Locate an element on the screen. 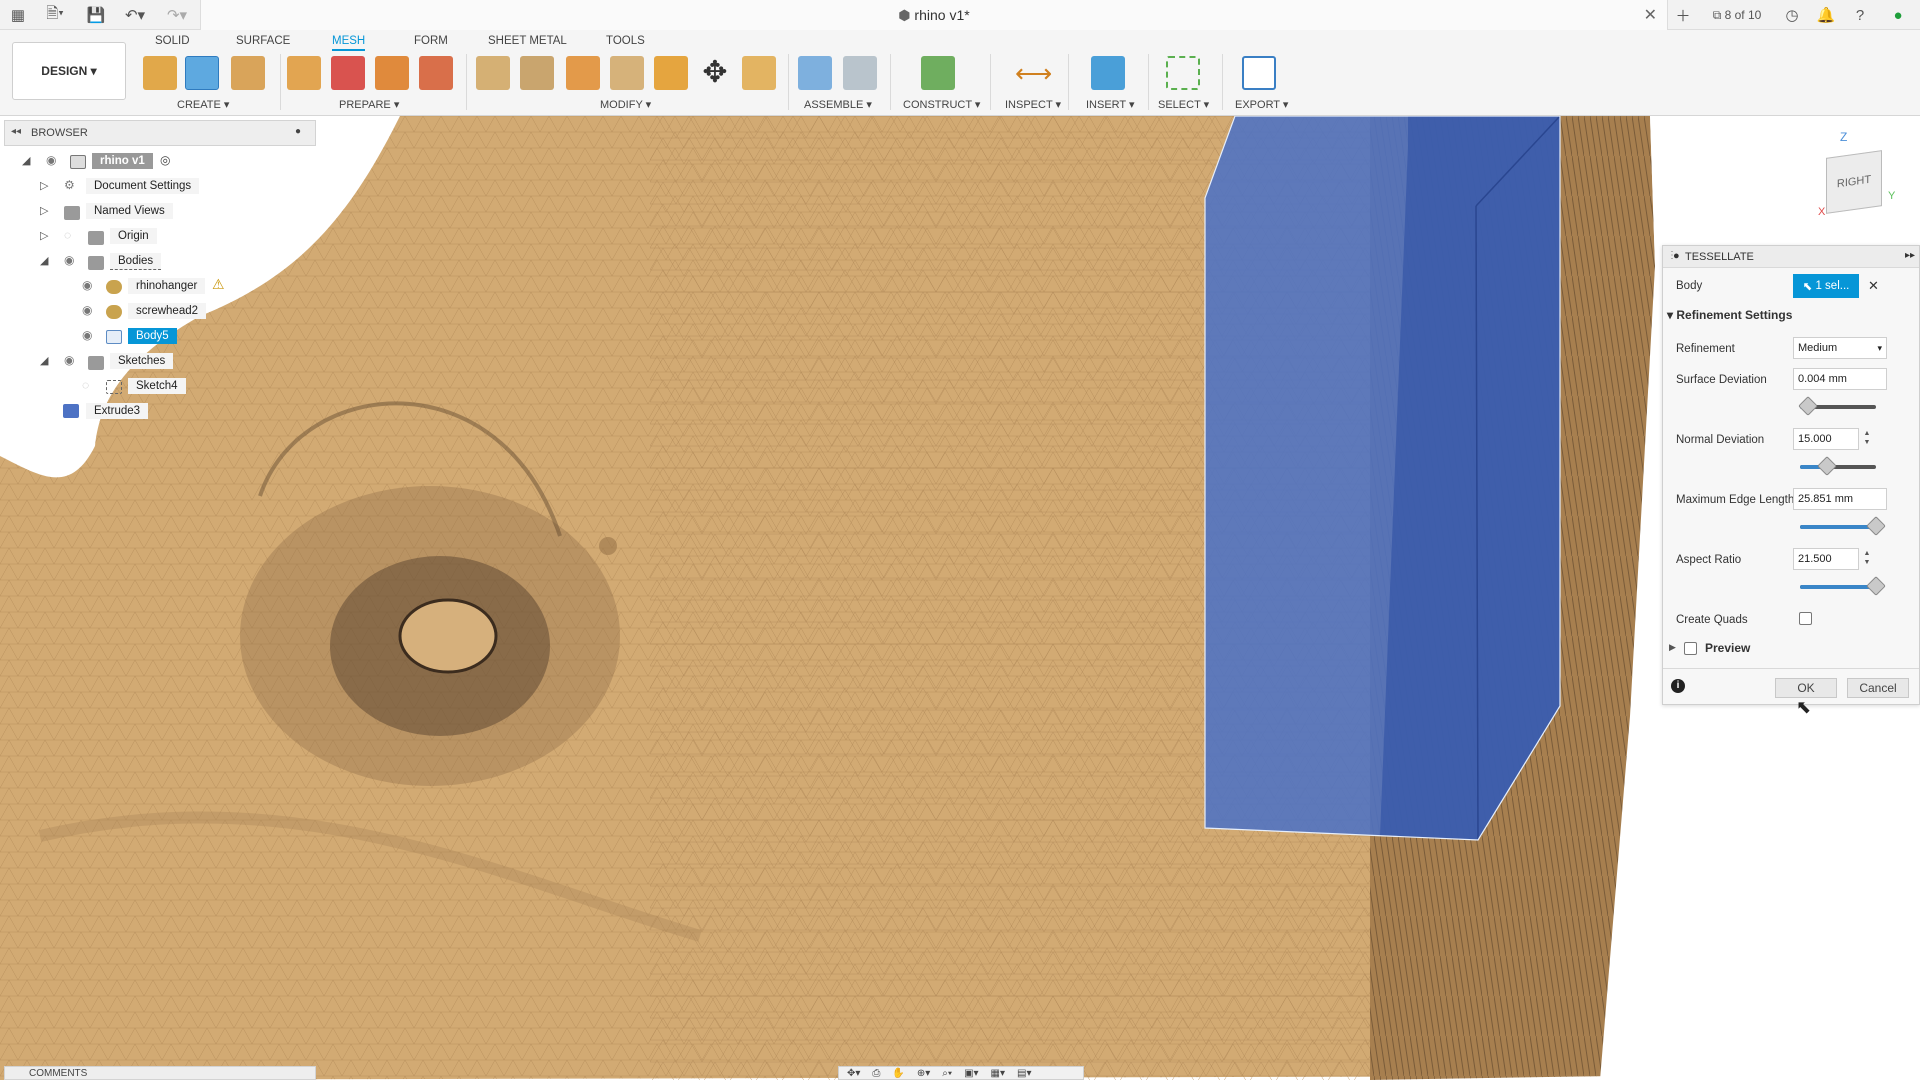 The image size is (1920, 1080). tab-solid: SOLID is located at coordinates (172, 41).